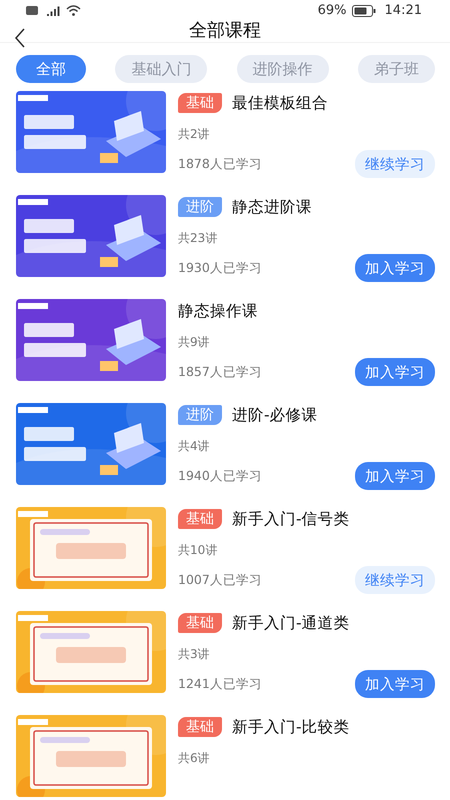 The width and height of the screenshot is (450, 800). I want to click on course-title: 静态操作课, so click(218, 311).